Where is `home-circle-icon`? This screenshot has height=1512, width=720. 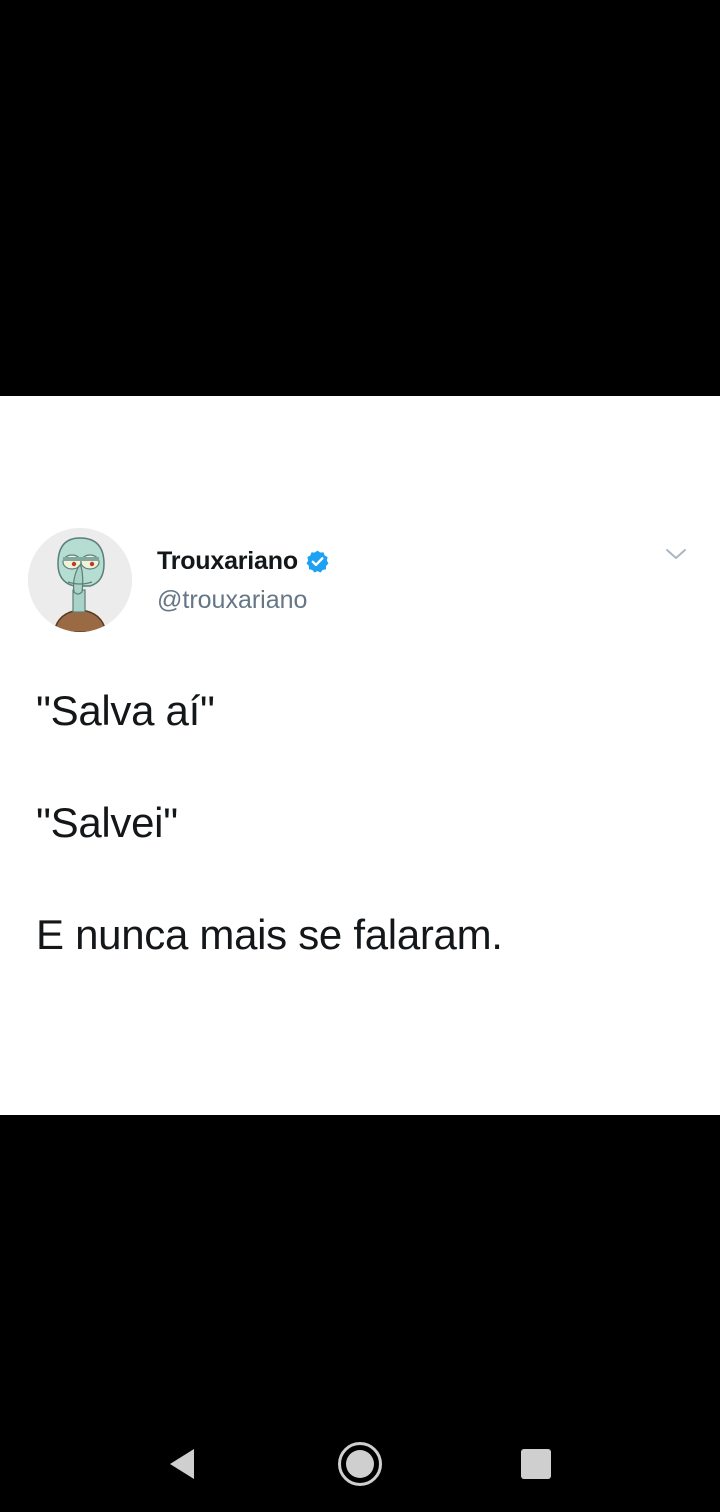
home-circle-icon is located at coordinates (360, 1464).